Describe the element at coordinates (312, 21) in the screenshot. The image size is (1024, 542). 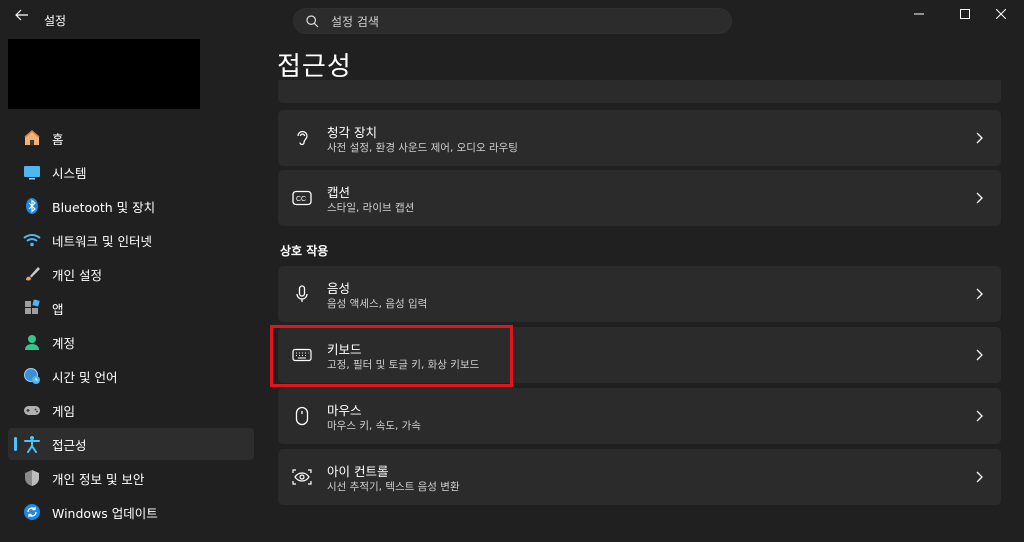
I see `search-icon` at that location.